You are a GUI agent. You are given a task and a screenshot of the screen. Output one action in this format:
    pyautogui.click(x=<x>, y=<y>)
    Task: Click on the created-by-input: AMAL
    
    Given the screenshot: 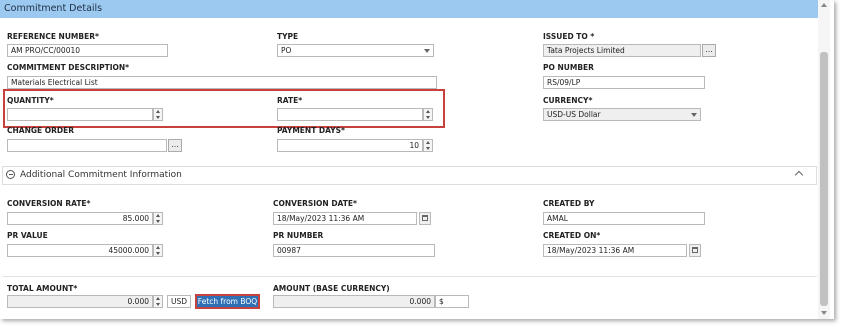 What is the action you would take?
    pyautogui.click(x=624, y=218)
    